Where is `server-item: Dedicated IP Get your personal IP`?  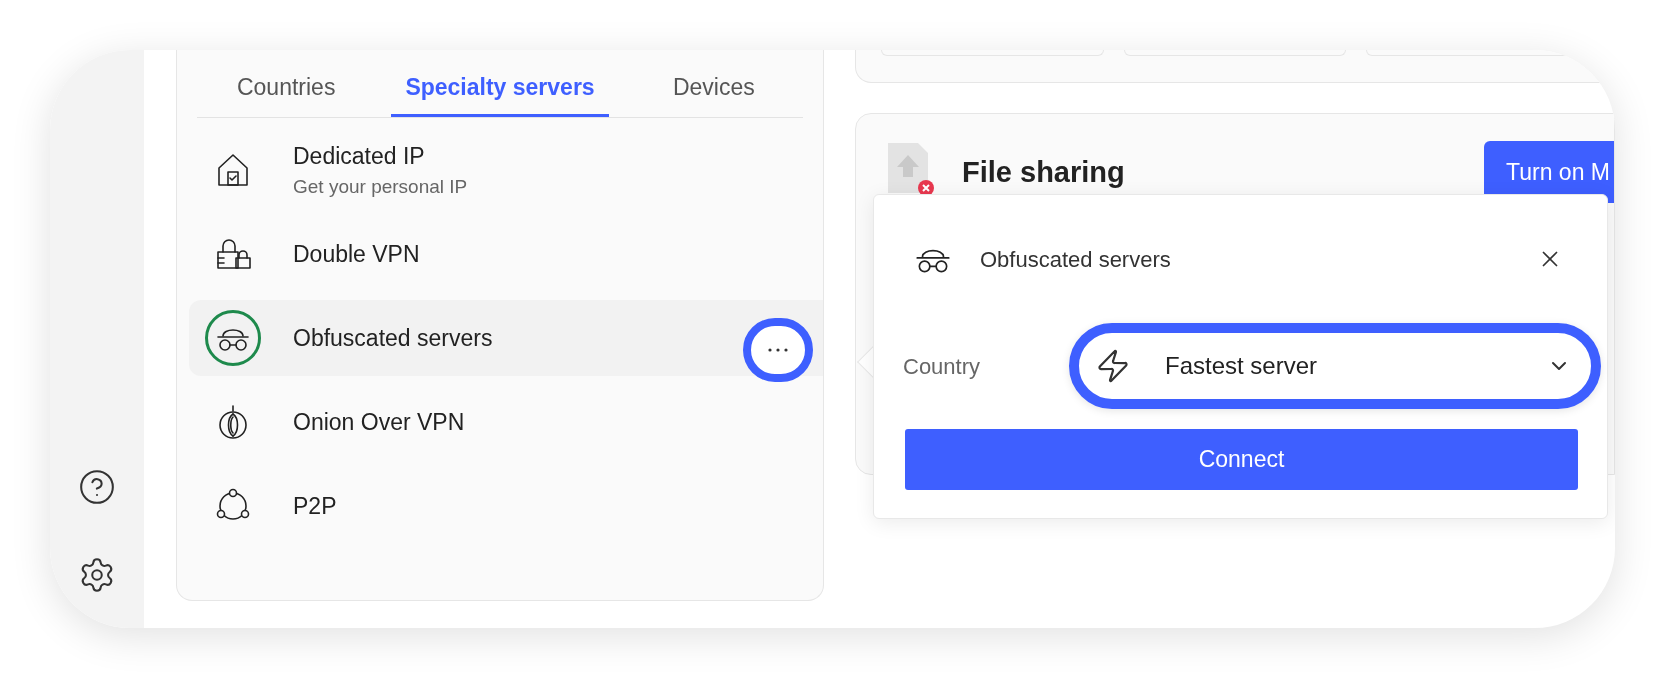 server-item: Dedicated IP Get your personal IP is located at coordinates (506, 170).